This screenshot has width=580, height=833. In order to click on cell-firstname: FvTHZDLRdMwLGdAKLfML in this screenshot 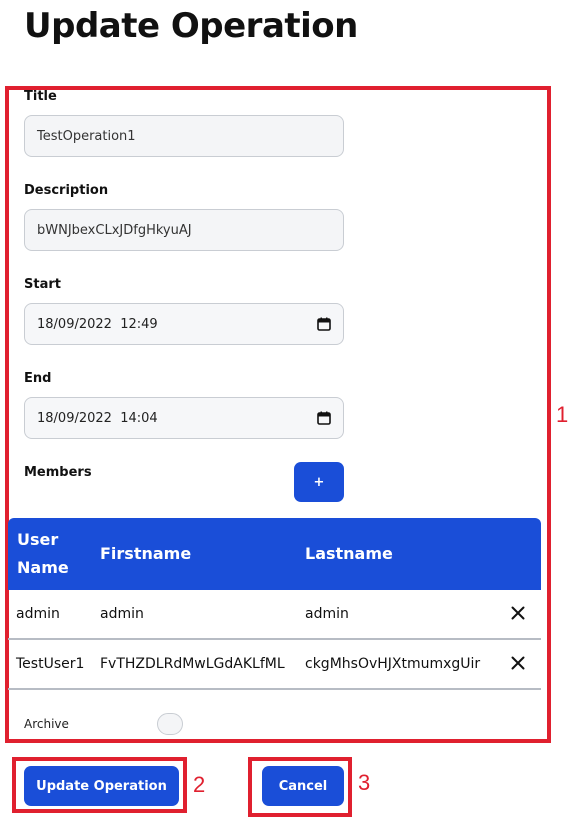, I will do `click(192, 664)`.